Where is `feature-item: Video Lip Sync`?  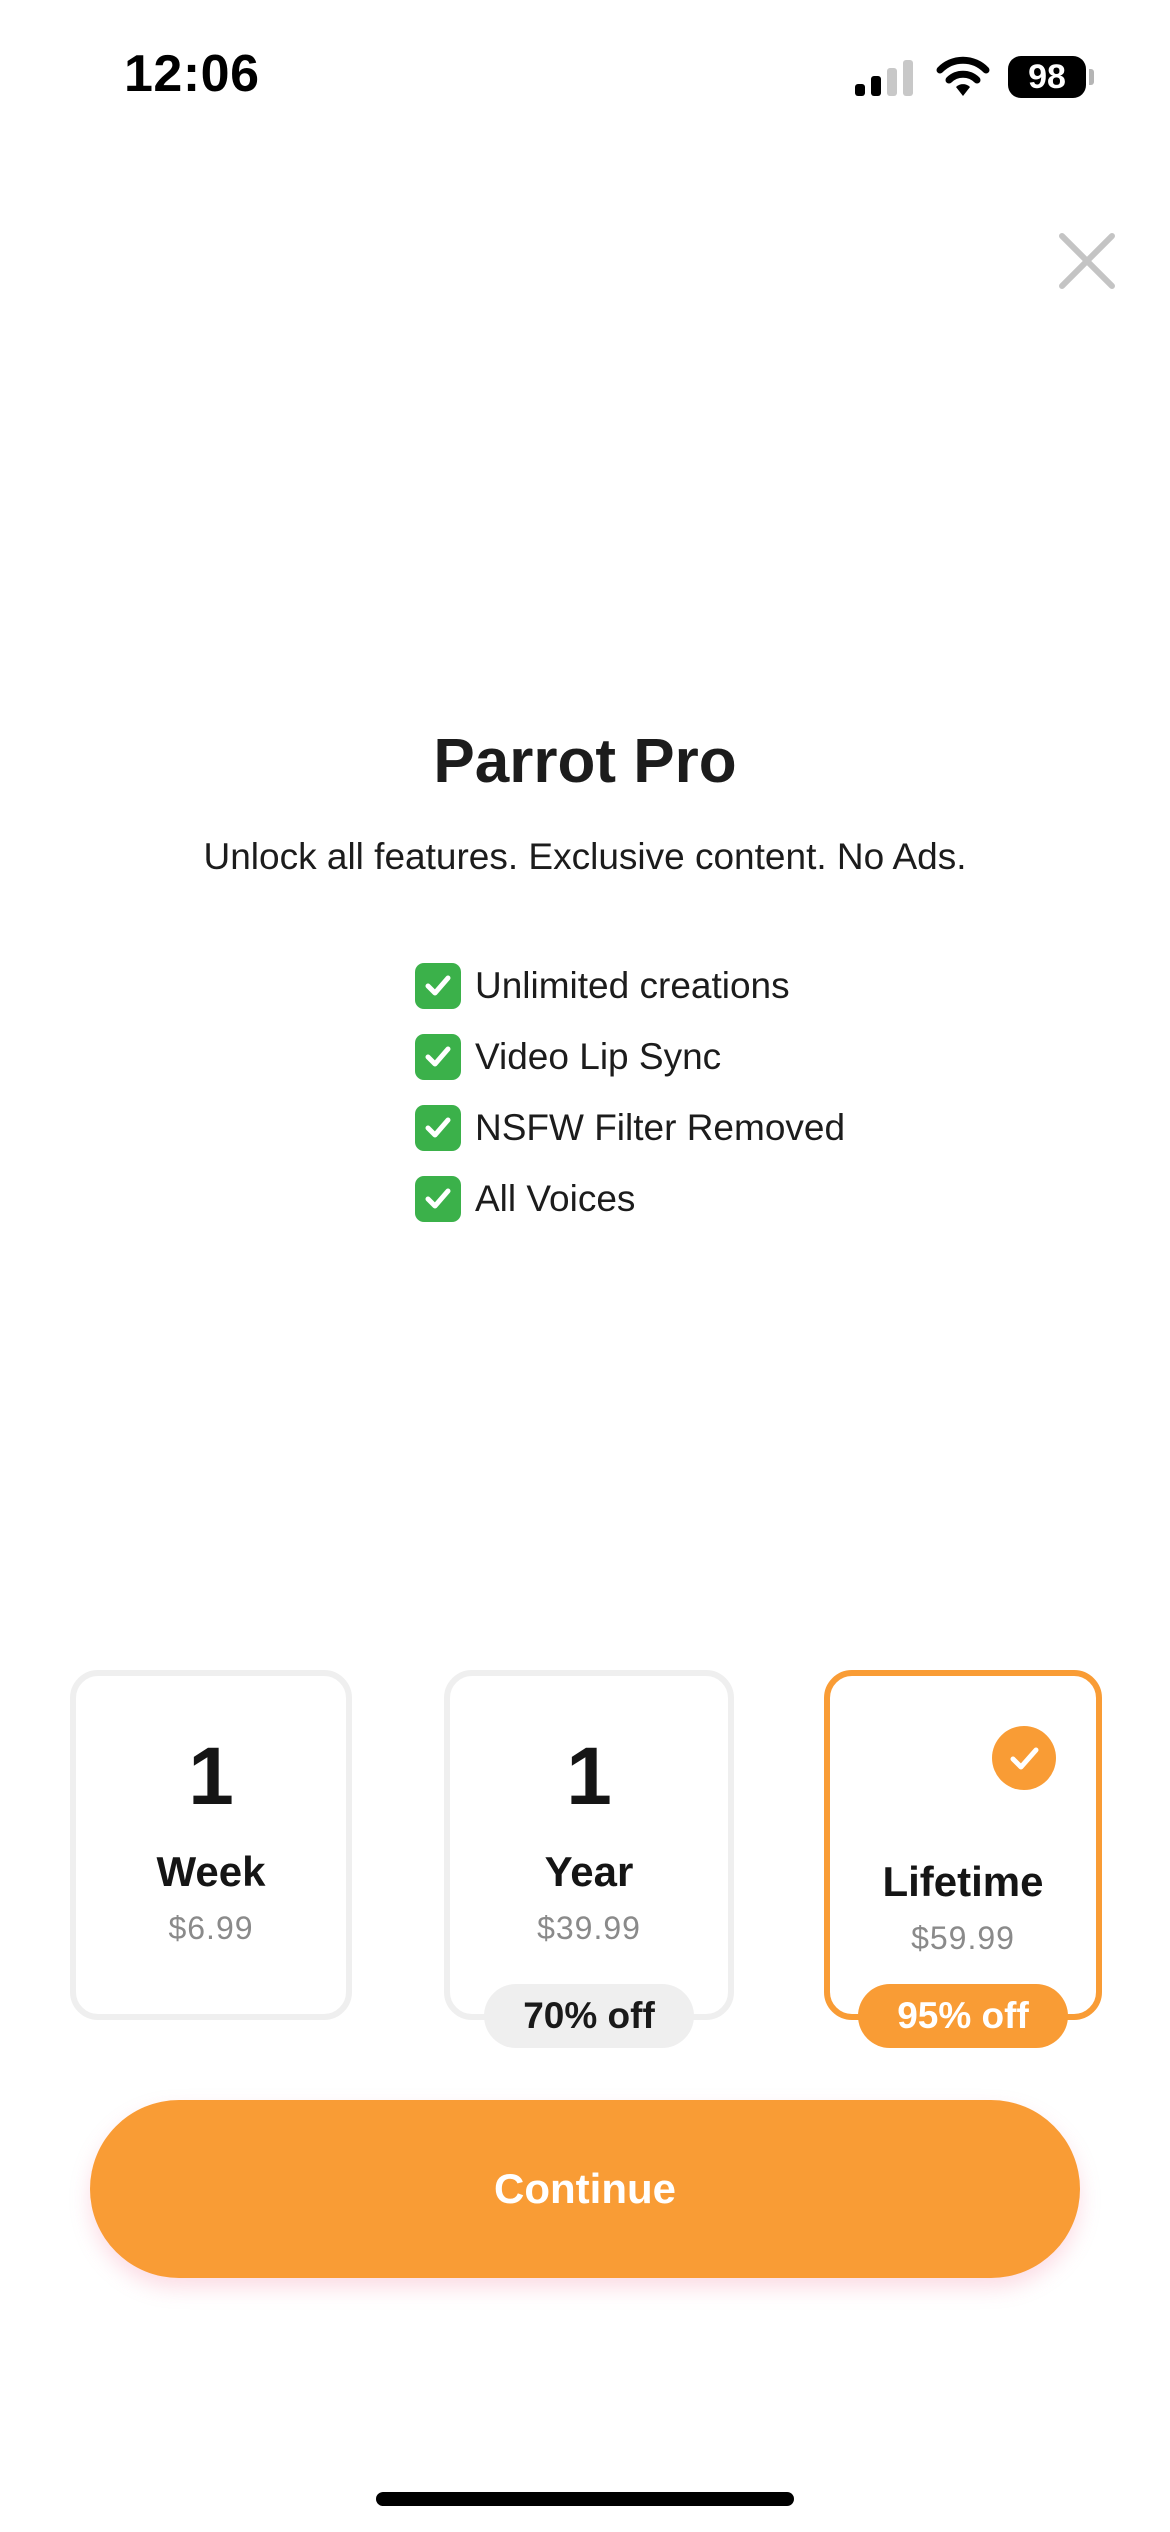
feature-item: Video Lip Sync is located at coordinates (630, 1056).